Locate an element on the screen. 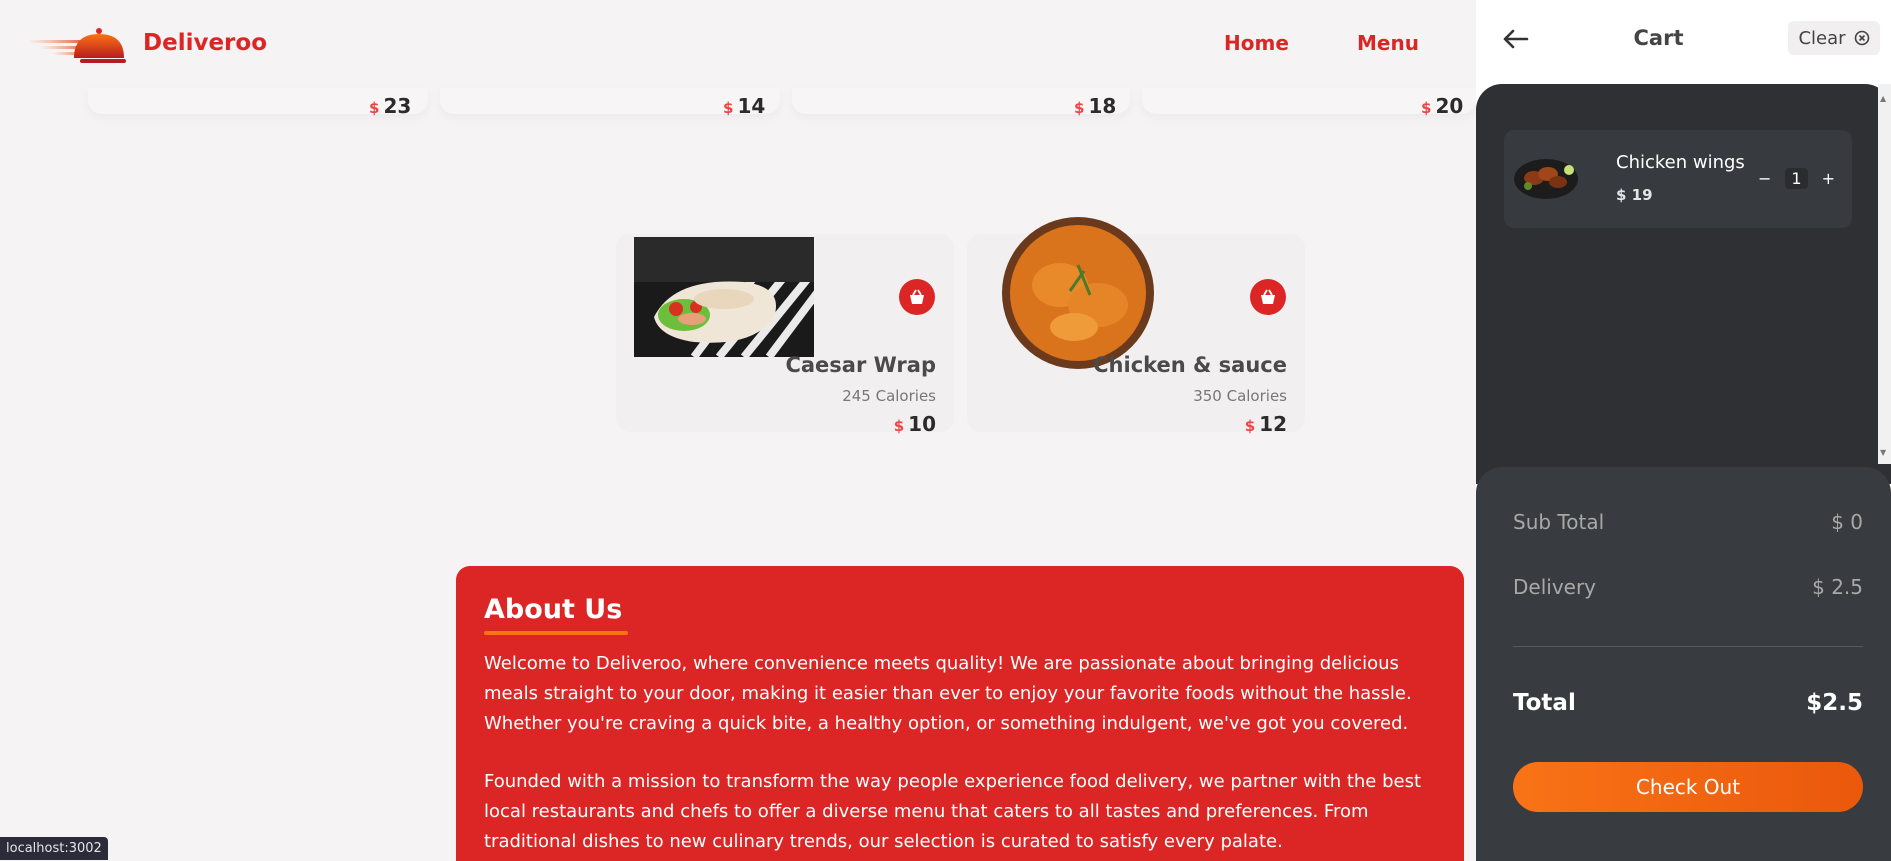 The width and height of the screenshot is (1891, 861). increase-quantity-button: + is located at coordinates (1828, 178).